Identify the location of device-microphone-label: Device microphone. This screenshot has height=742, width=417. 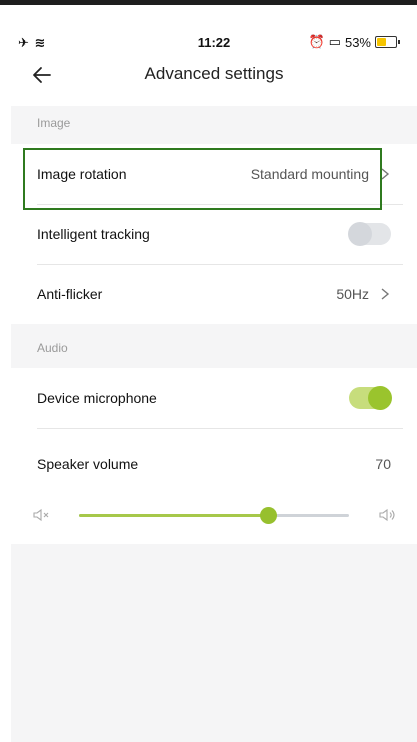
(97, 398).